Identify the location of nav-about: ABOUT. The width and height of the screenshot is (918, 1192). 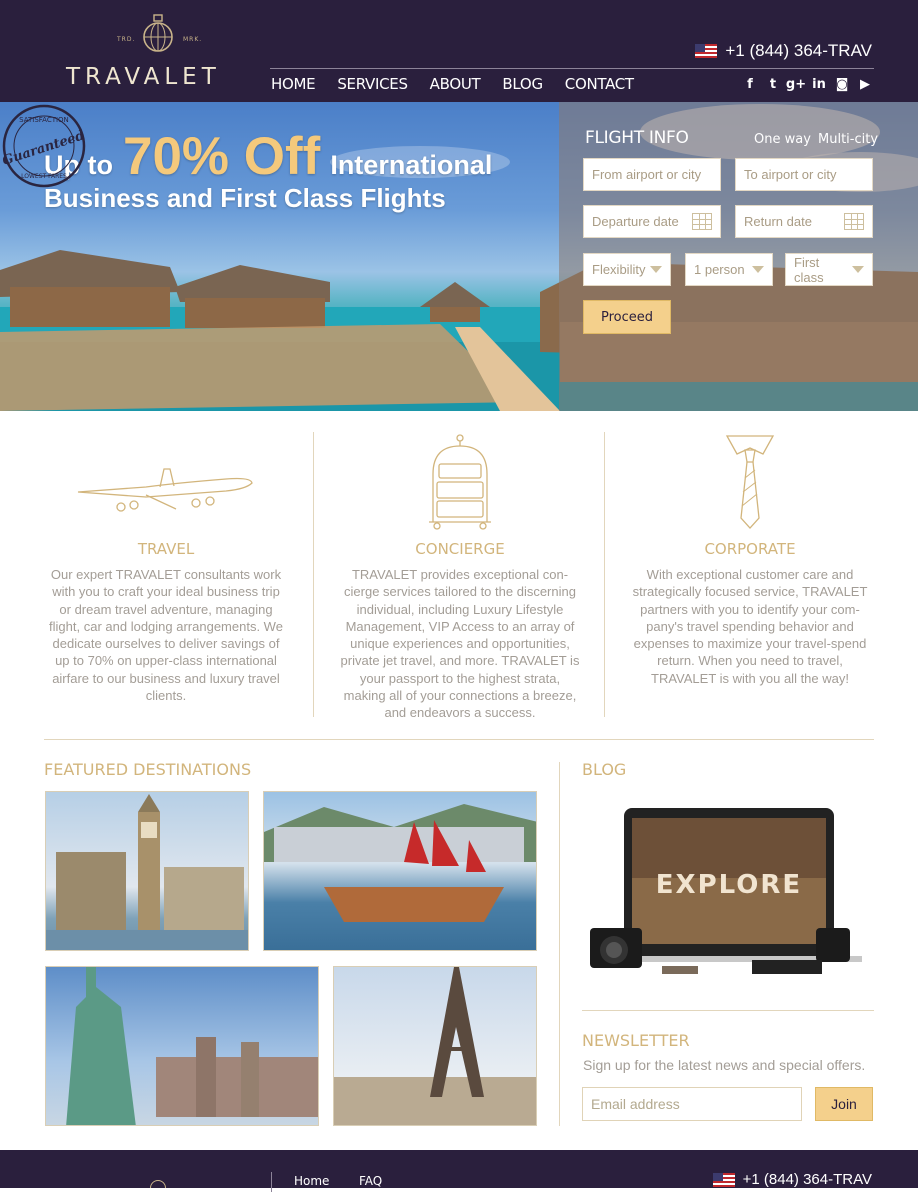
(455, 84).